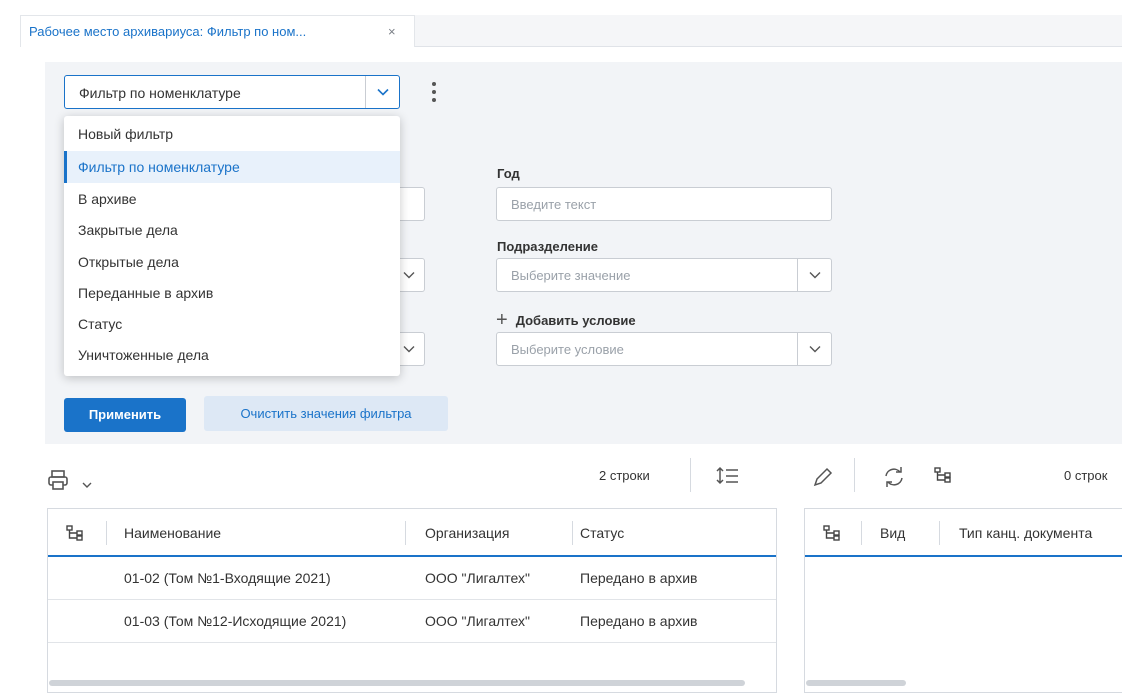  What do you see at coordinates (235, 621) in the screenshot?
I see `cell-name: 01-03 (Том №12-Исходящие 2021)` at bounding box center [235, 621].